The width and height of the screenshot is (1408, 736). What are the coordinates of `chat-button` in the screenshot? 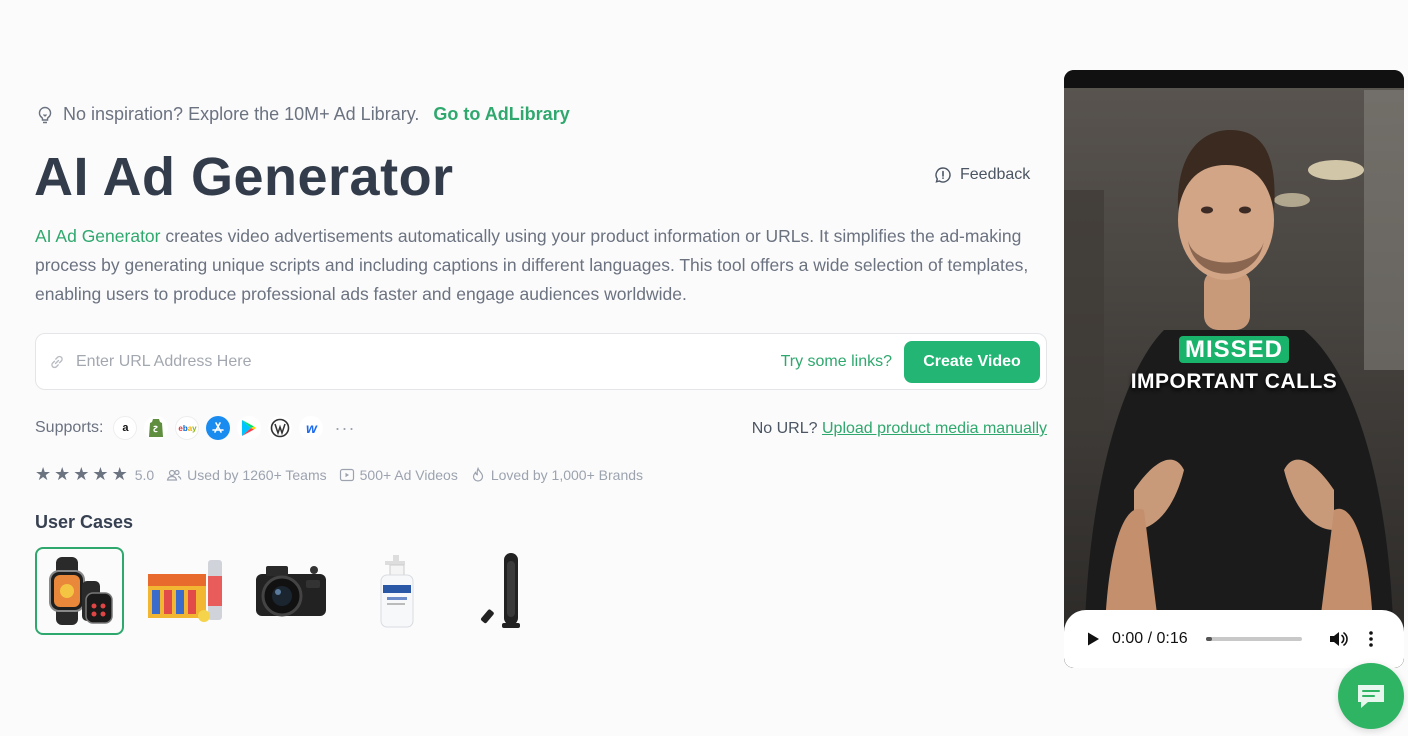 It's located at (1371, 696).